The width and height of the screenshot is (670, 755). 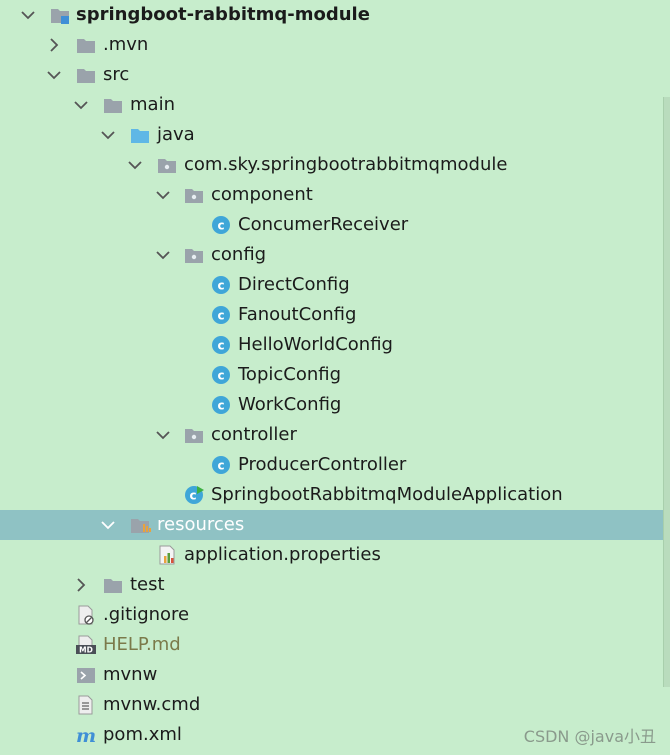 I want to click on tree-row-label: java, so click(x=176, y=134).